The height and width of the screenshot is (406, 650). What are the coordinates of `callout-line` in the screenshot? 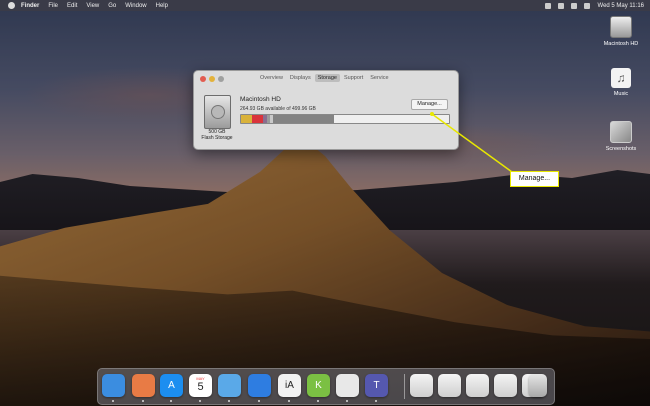 It's located at (471, 142).